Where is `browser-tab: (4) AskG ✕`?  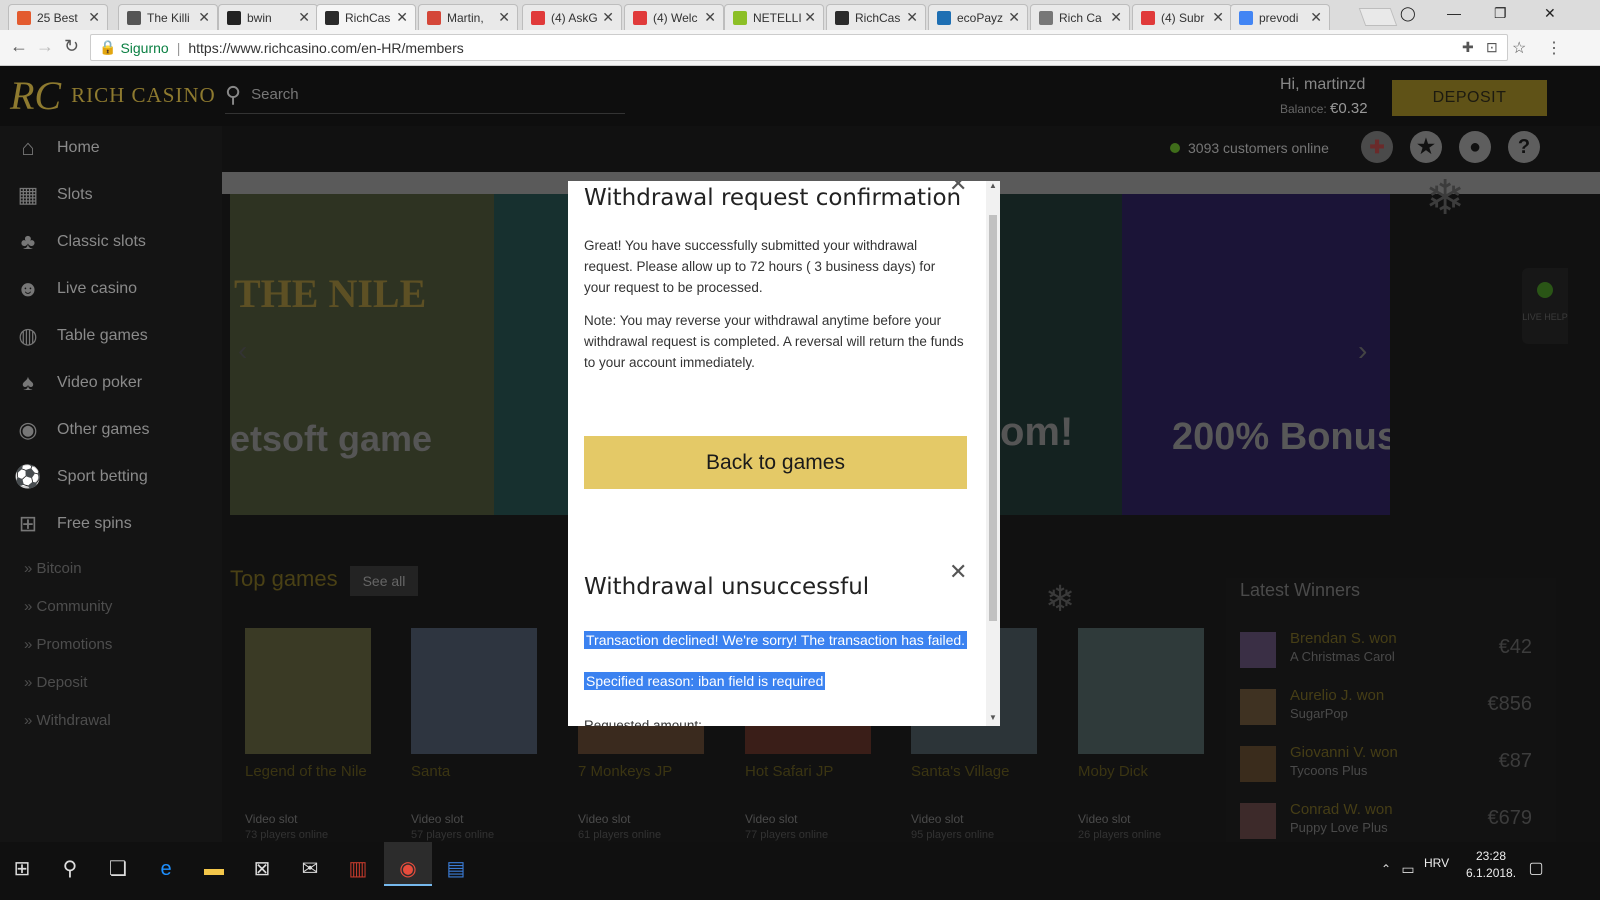
browser-tab: (4) AskG ✕ is located at coordinates (572, 17).